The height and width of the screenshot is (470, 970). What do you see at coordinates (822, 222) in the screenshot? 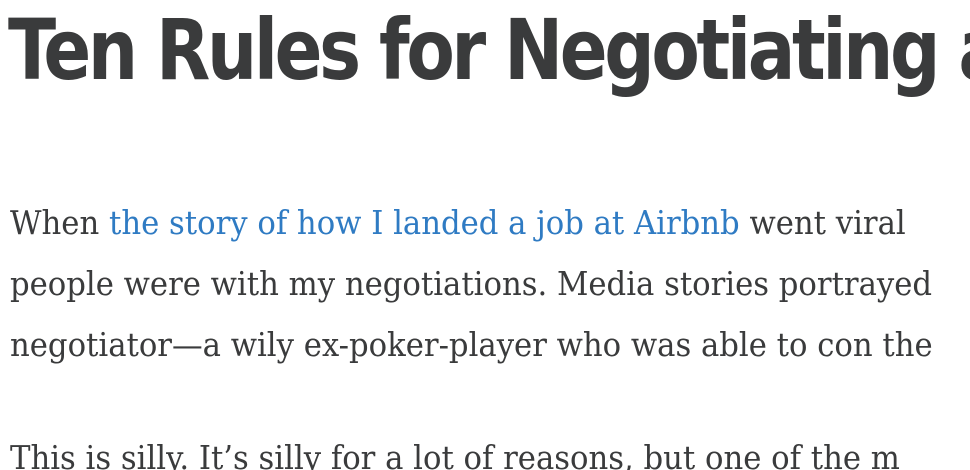
I see `paragraph-text: went viral` at bounding box center [822, 222].